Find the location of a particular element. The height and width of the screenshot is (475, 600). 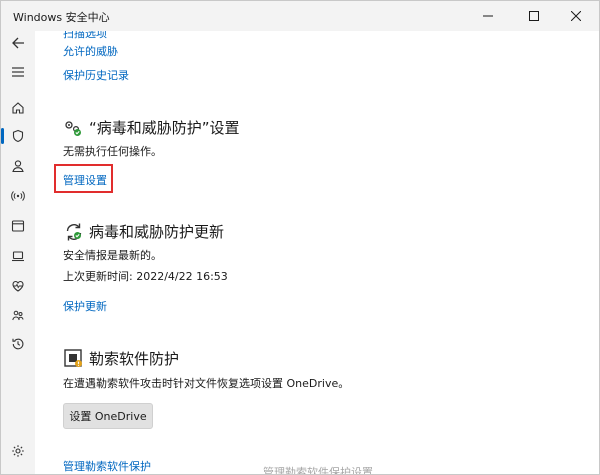

virus-settings-title: “病毒和威胁防护”设置 is located at coordinates (164, 128).